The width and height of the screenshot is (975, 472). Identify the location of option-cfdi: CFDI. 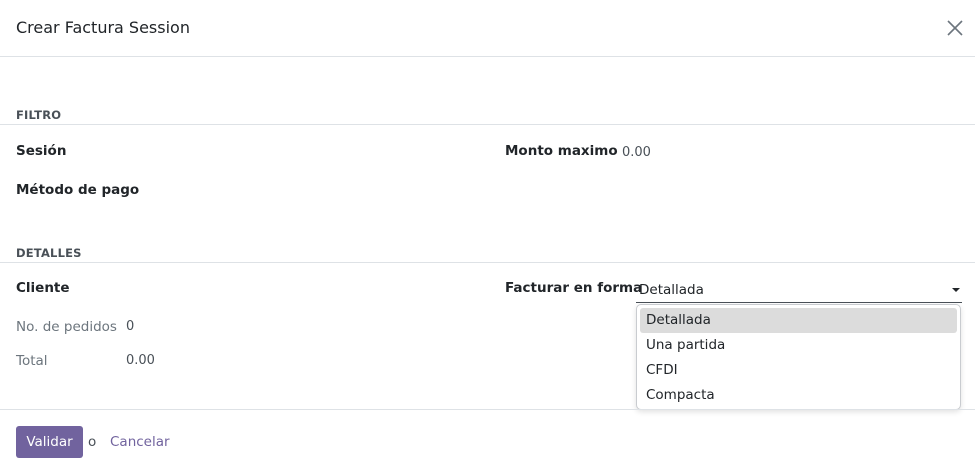
(798, 370).